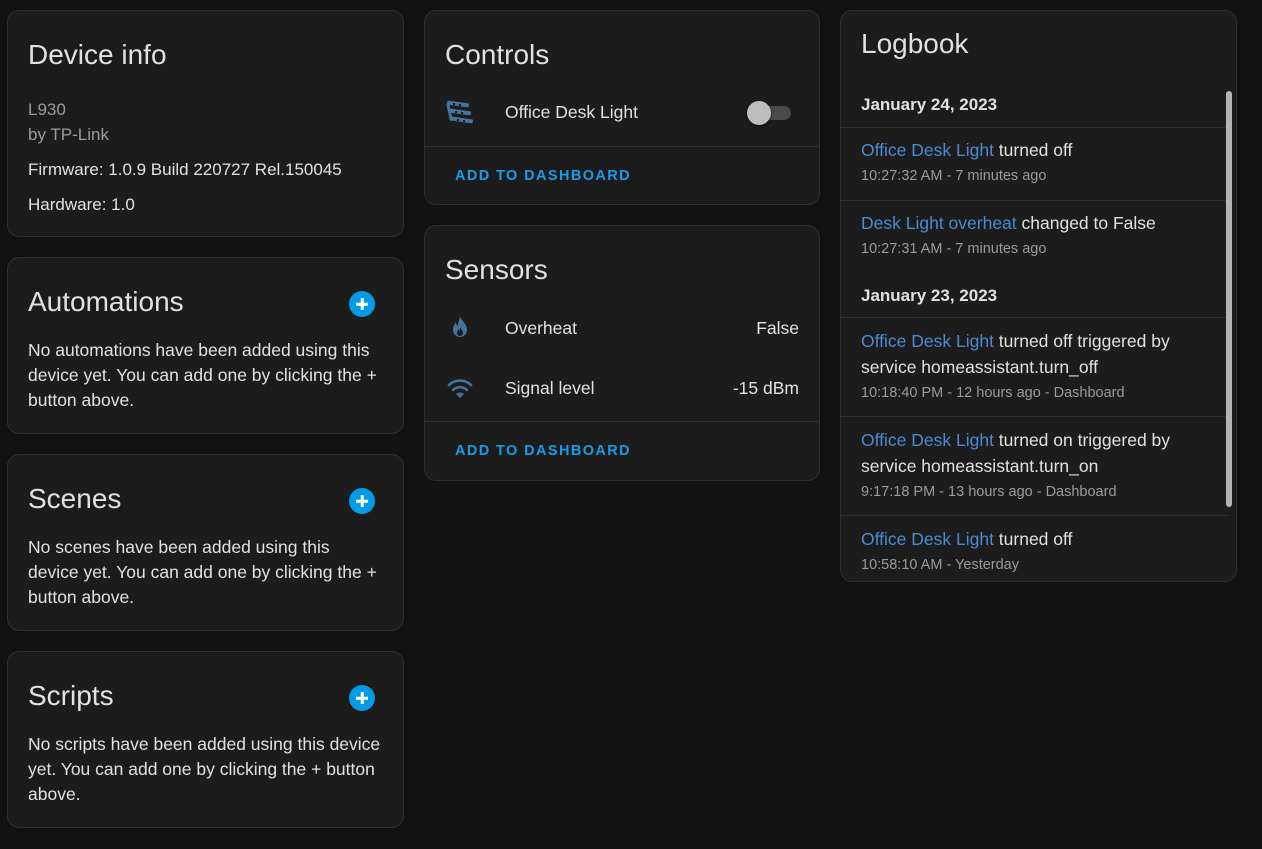 This screenshot has height=849, width=1262. I want to click on office-desk-light-toggle, so click(770, 112).